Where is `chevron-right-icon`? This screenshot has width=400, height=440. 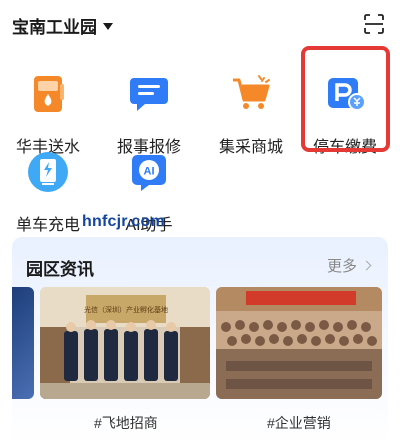 chevron-right-icon is located at coordinates (366, 265).